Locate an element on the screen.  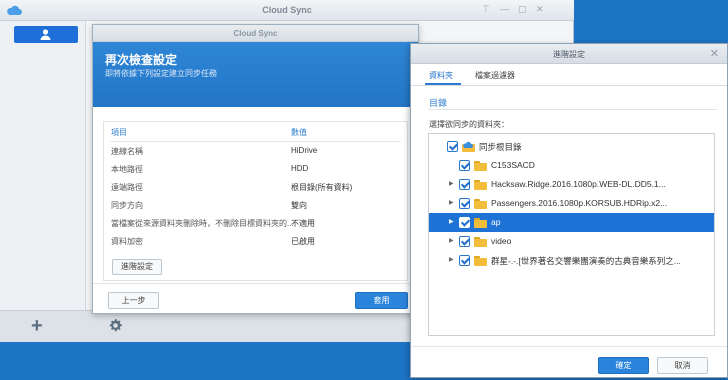
header-divider is located at coordinates (255, 141).